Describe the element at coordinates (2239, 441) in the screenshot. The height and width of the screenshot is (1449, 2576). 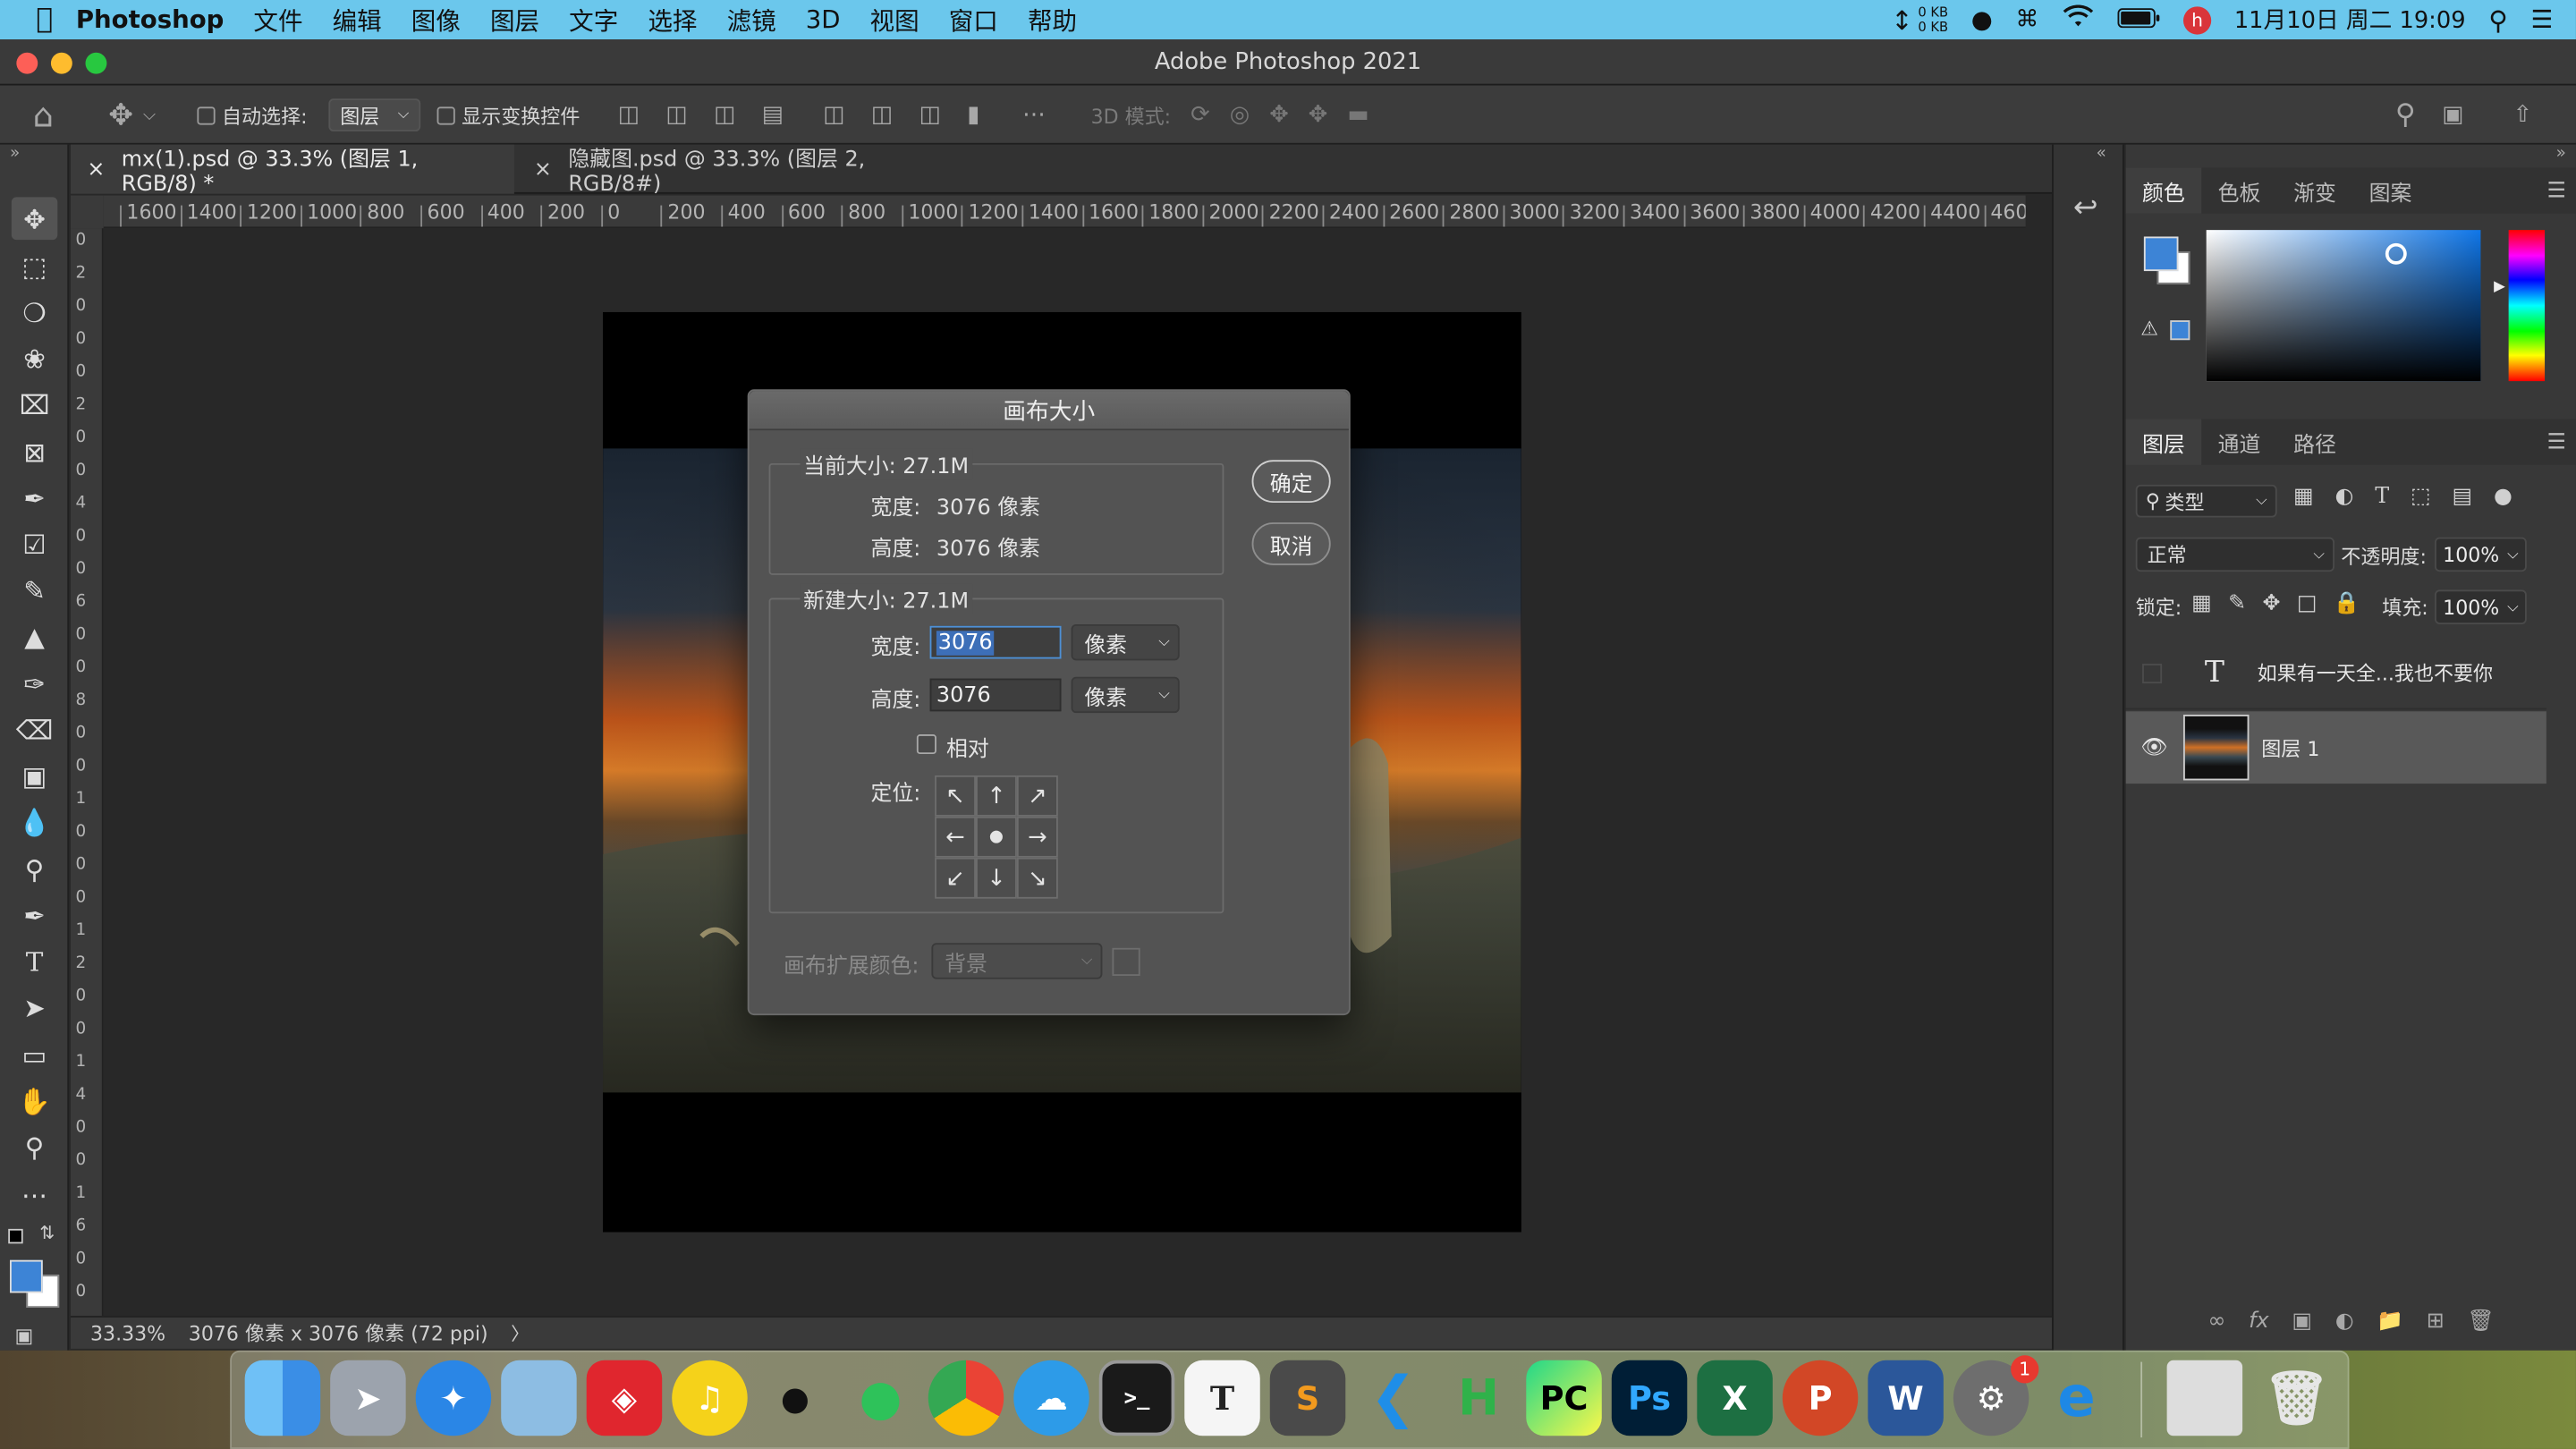
I see `tab-channels: 通道` at that location.